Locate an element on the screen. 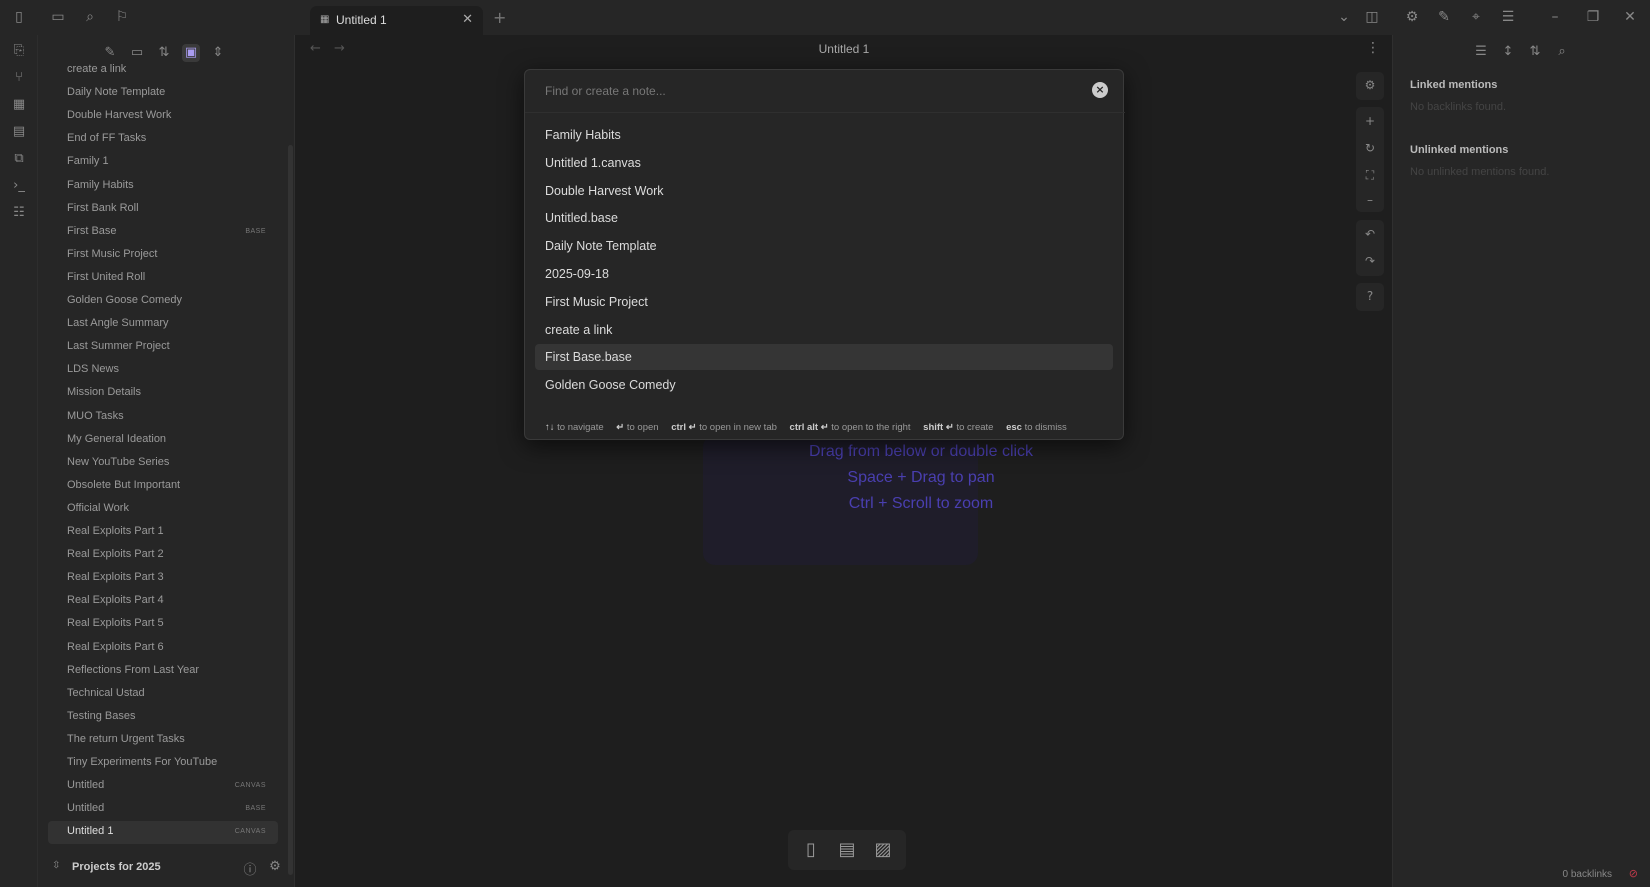 The image size is (1650, 887). file-item: Mission Details is located at coordinates (163, 393).